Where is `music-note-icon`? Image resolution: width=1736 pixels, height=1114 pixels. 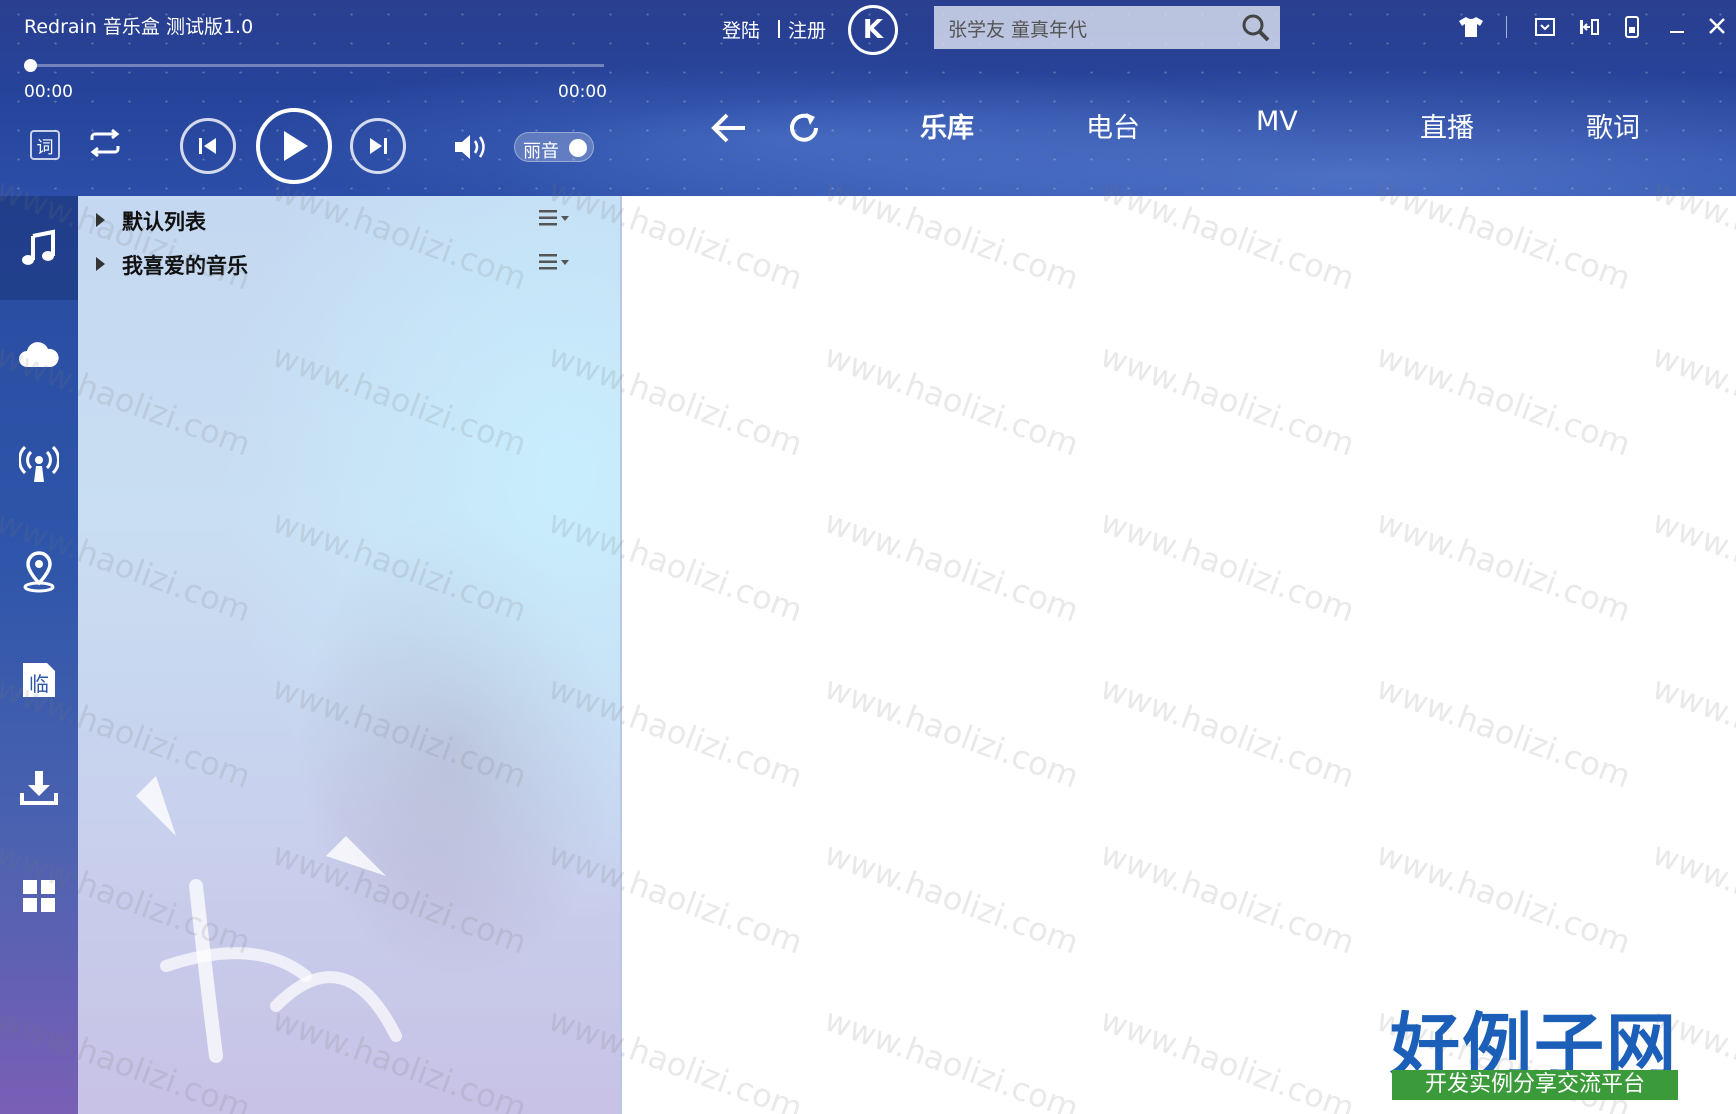 music-note-icon is located at coordinates (38, 247).